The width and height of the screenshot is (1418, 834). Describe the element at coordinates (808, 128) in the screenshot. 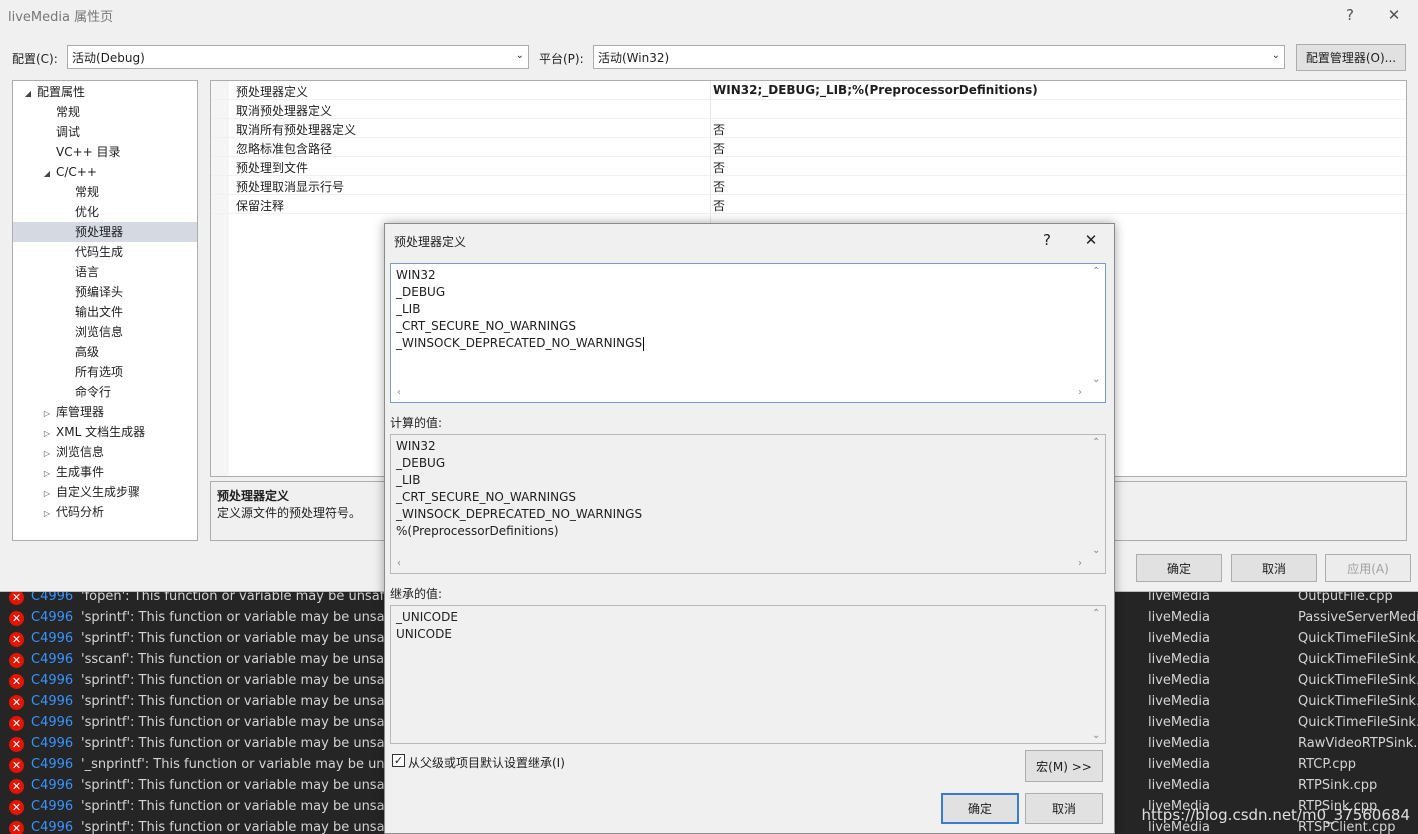

I see `property-row: 取消所有预处理器定义 否` at that location.